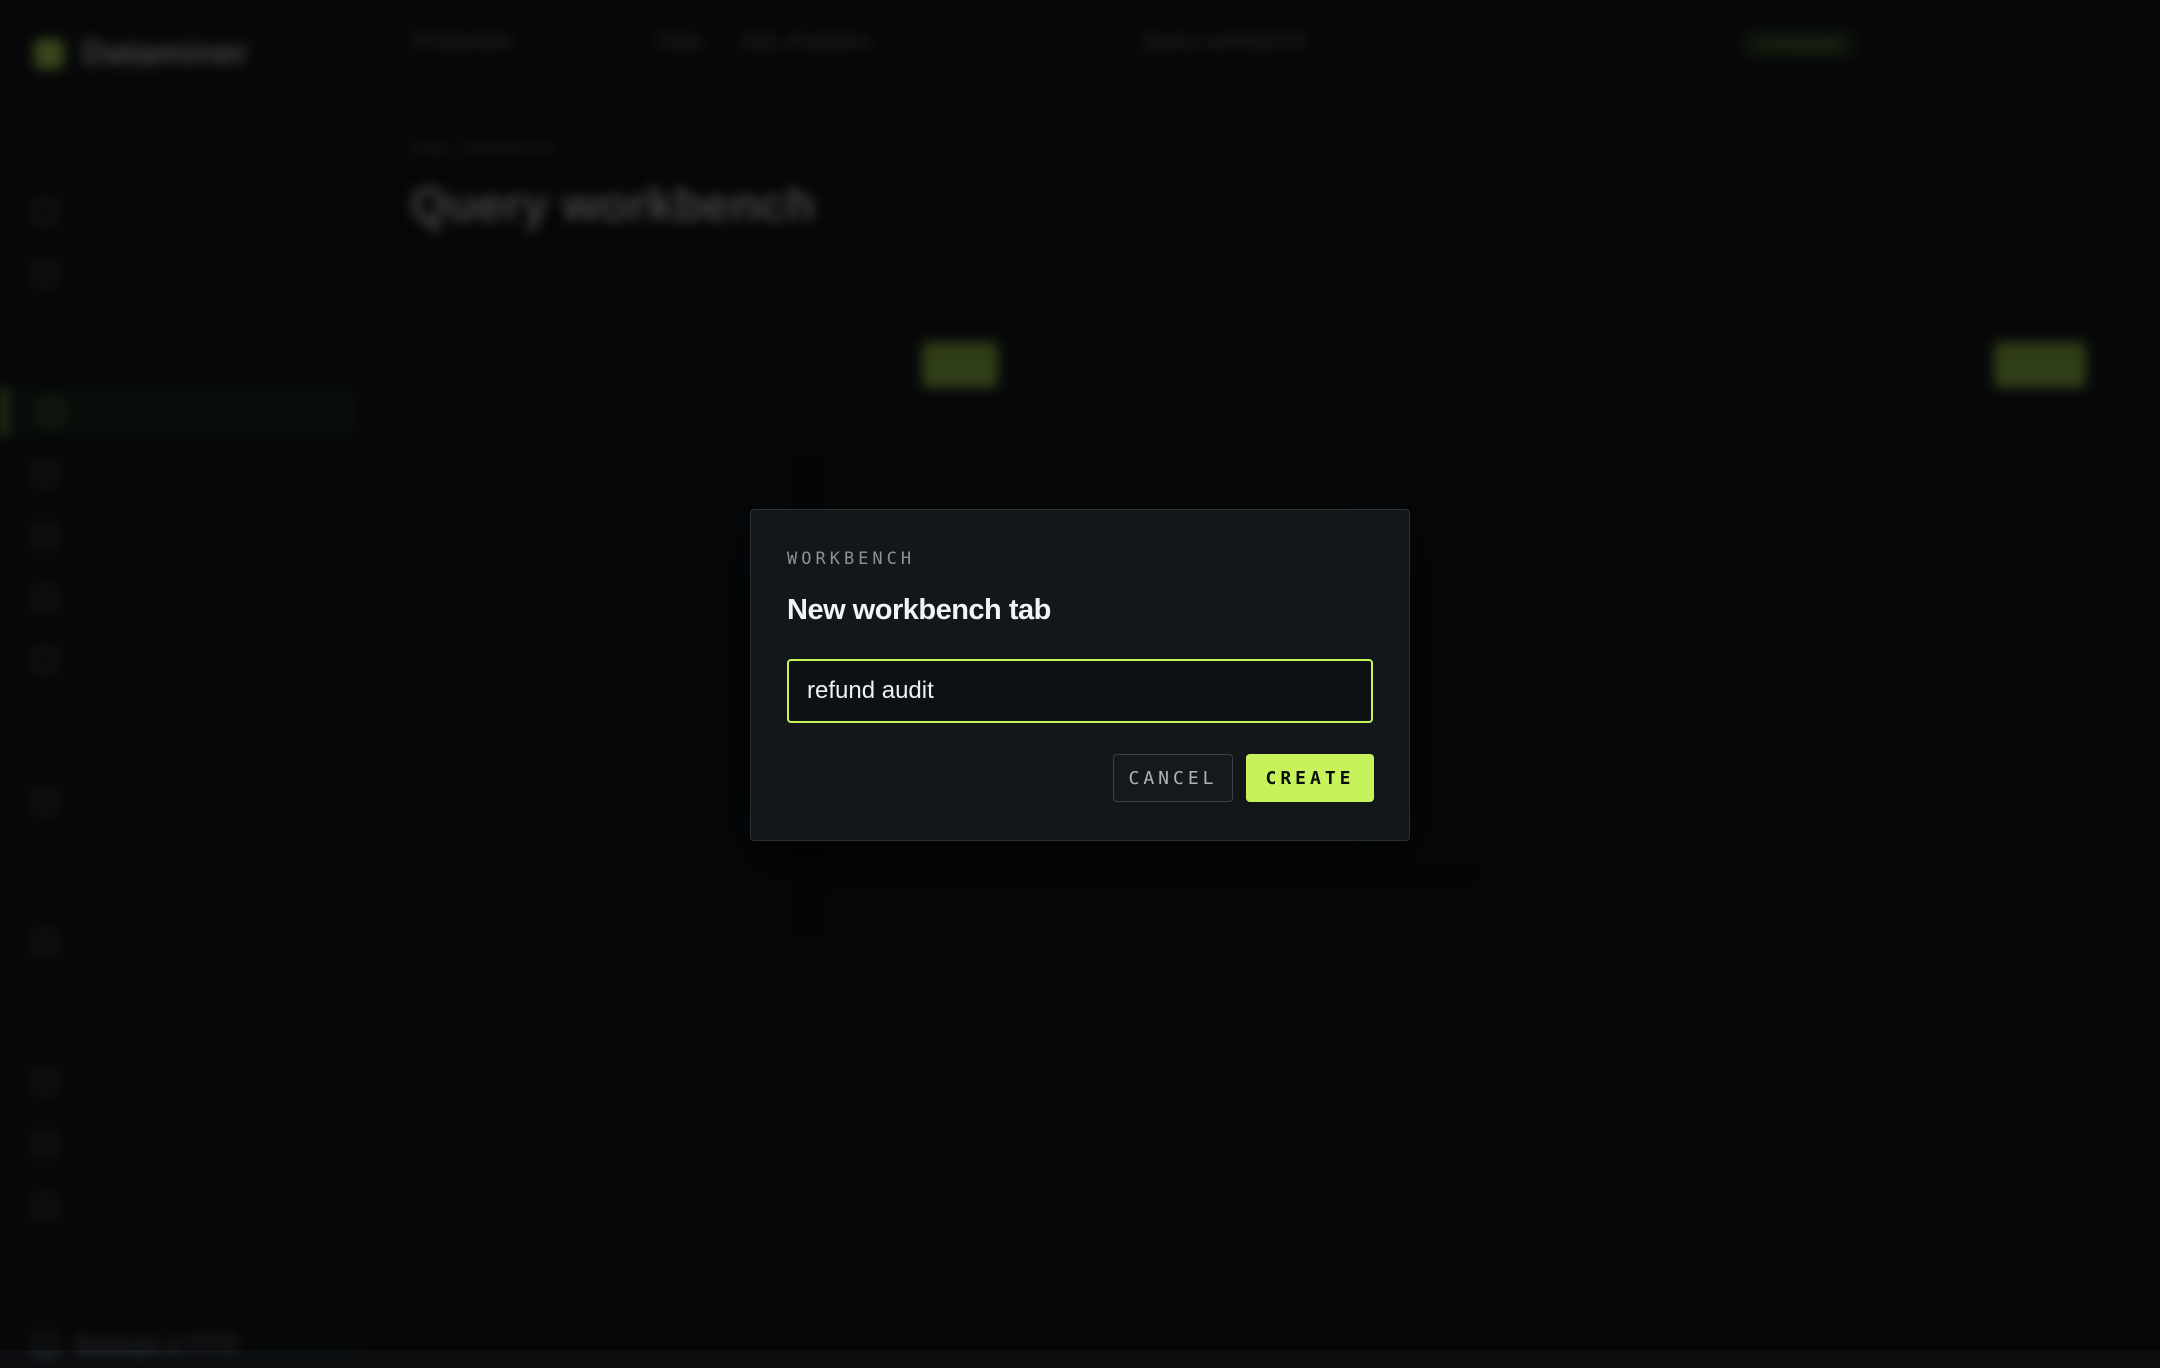 Image resolution: width=2160 pixels, height=1368 pixels. Describe the element at coordinates (919, 610) in the screenshot. I see `dialog-title: New workbench tab` at that location.